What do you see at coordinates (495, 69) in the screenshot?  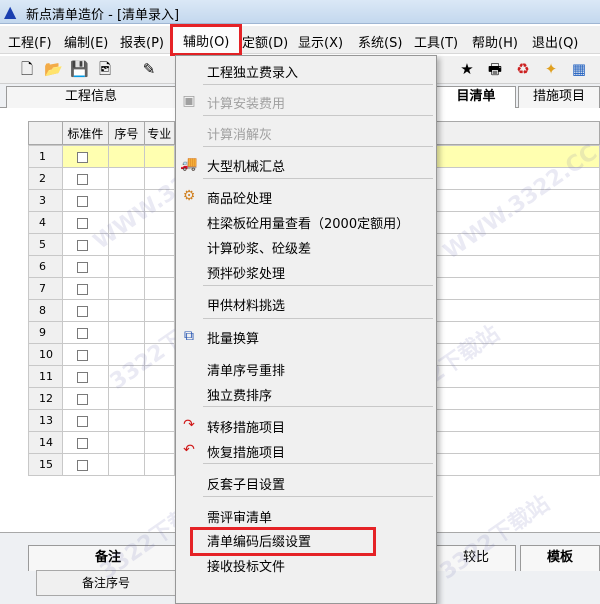 I see `print-icon: 🖶` at bounding box center [495, 69].